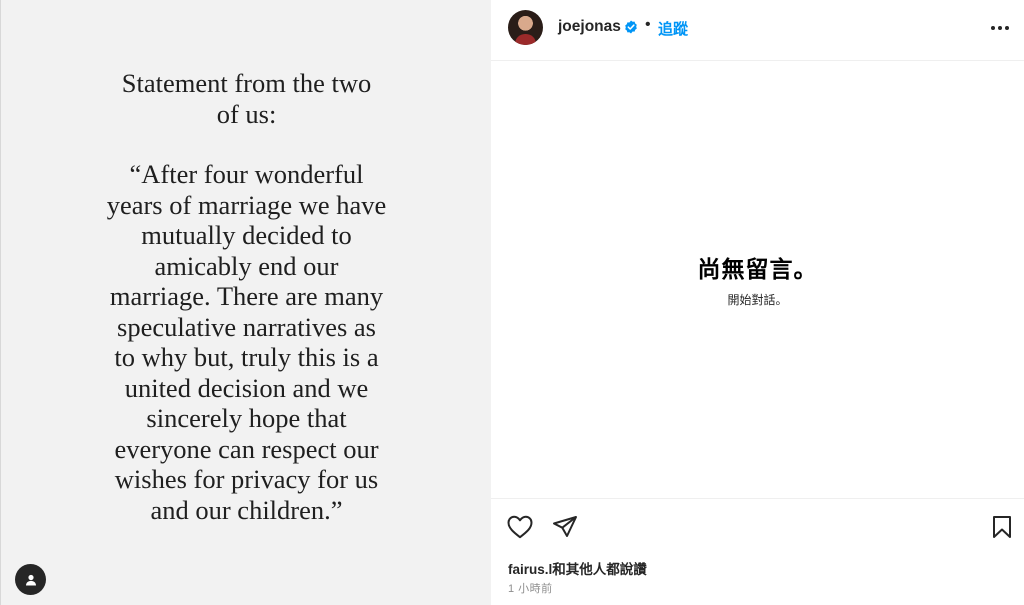 Image resolution: width=1024 pixels, height=605 pixels. What do you see at coordinates (246, 113) in the screenshot?
I see `statement-line: of us:` at bounding box center [246, 113].